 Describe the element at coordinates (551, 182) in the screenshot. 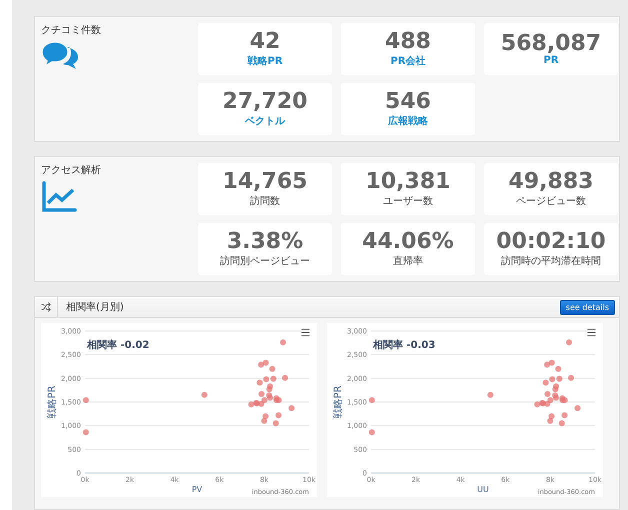

I see `stat-value: 49,883` at that location.